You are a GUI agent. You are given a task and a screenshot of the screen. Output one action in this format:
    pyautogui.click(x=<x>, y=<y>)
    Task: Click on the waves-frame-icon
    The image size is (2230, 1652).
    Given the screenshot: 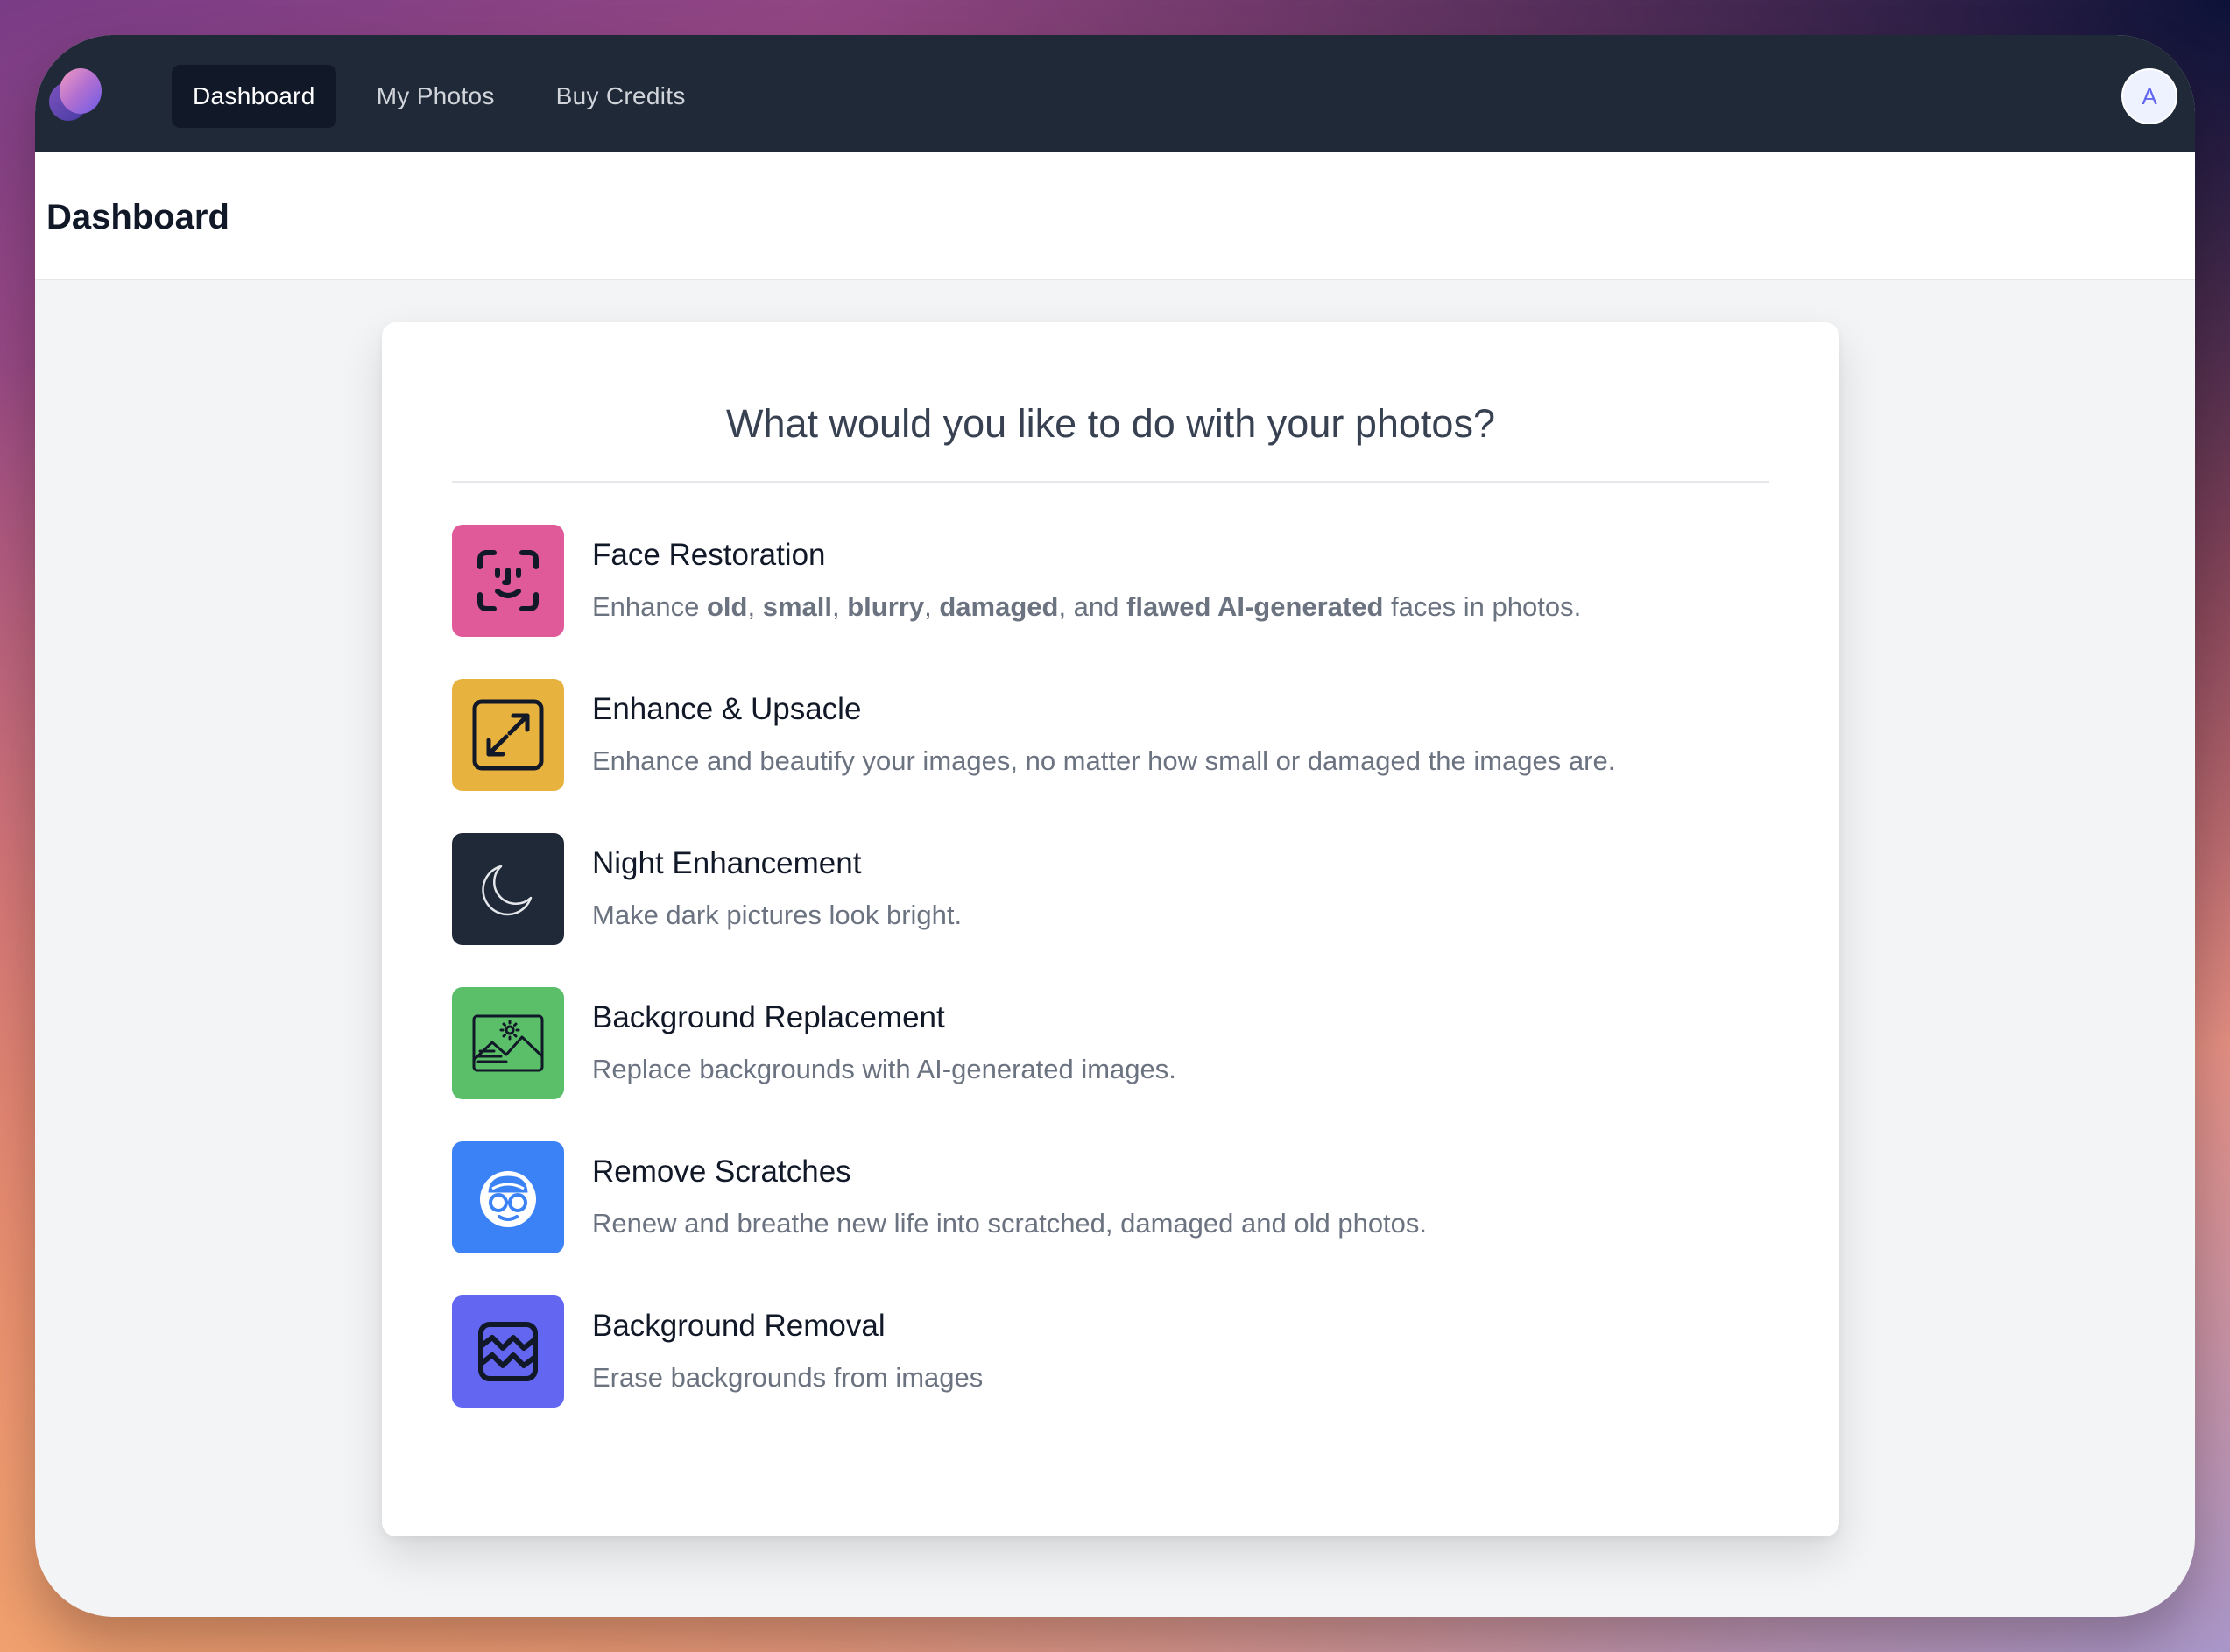 What is the action you would take?
    pyautogui.click(x=508, y=1351)
    